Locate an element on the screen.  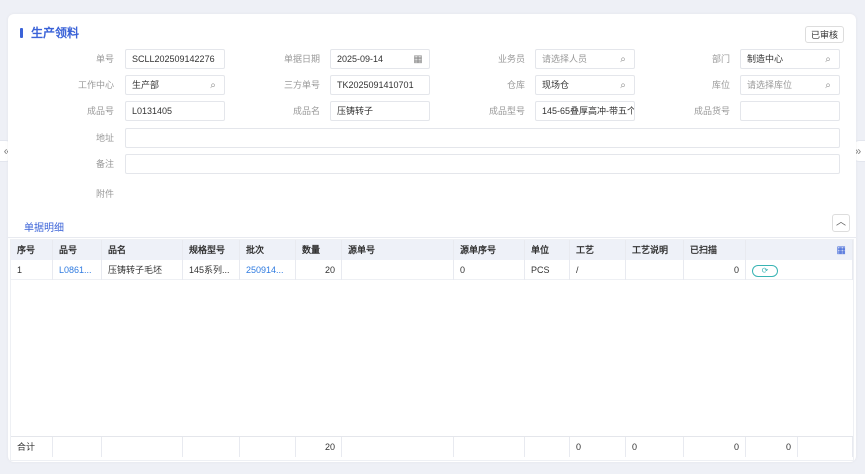
cell-item-name: 压铸转子毛坯 is located at coordinates (142, 270).